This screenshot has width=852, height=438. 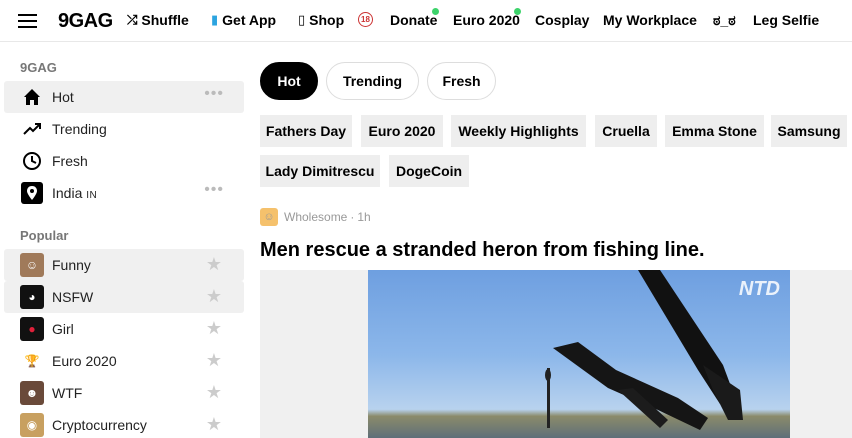 I want to click on nav-leg-selfie: Leg Selfie, so click(x=786, y=20).